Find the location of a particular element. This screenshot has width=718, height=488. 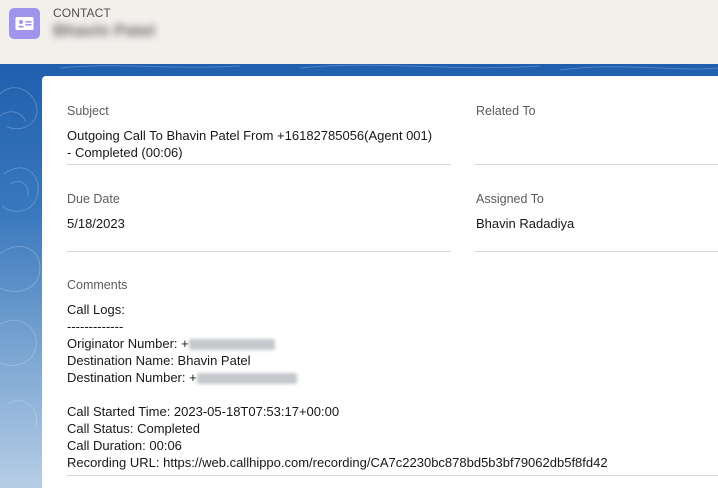

originator-number-text: Originator Number: + is located at coordinates (128, 343).